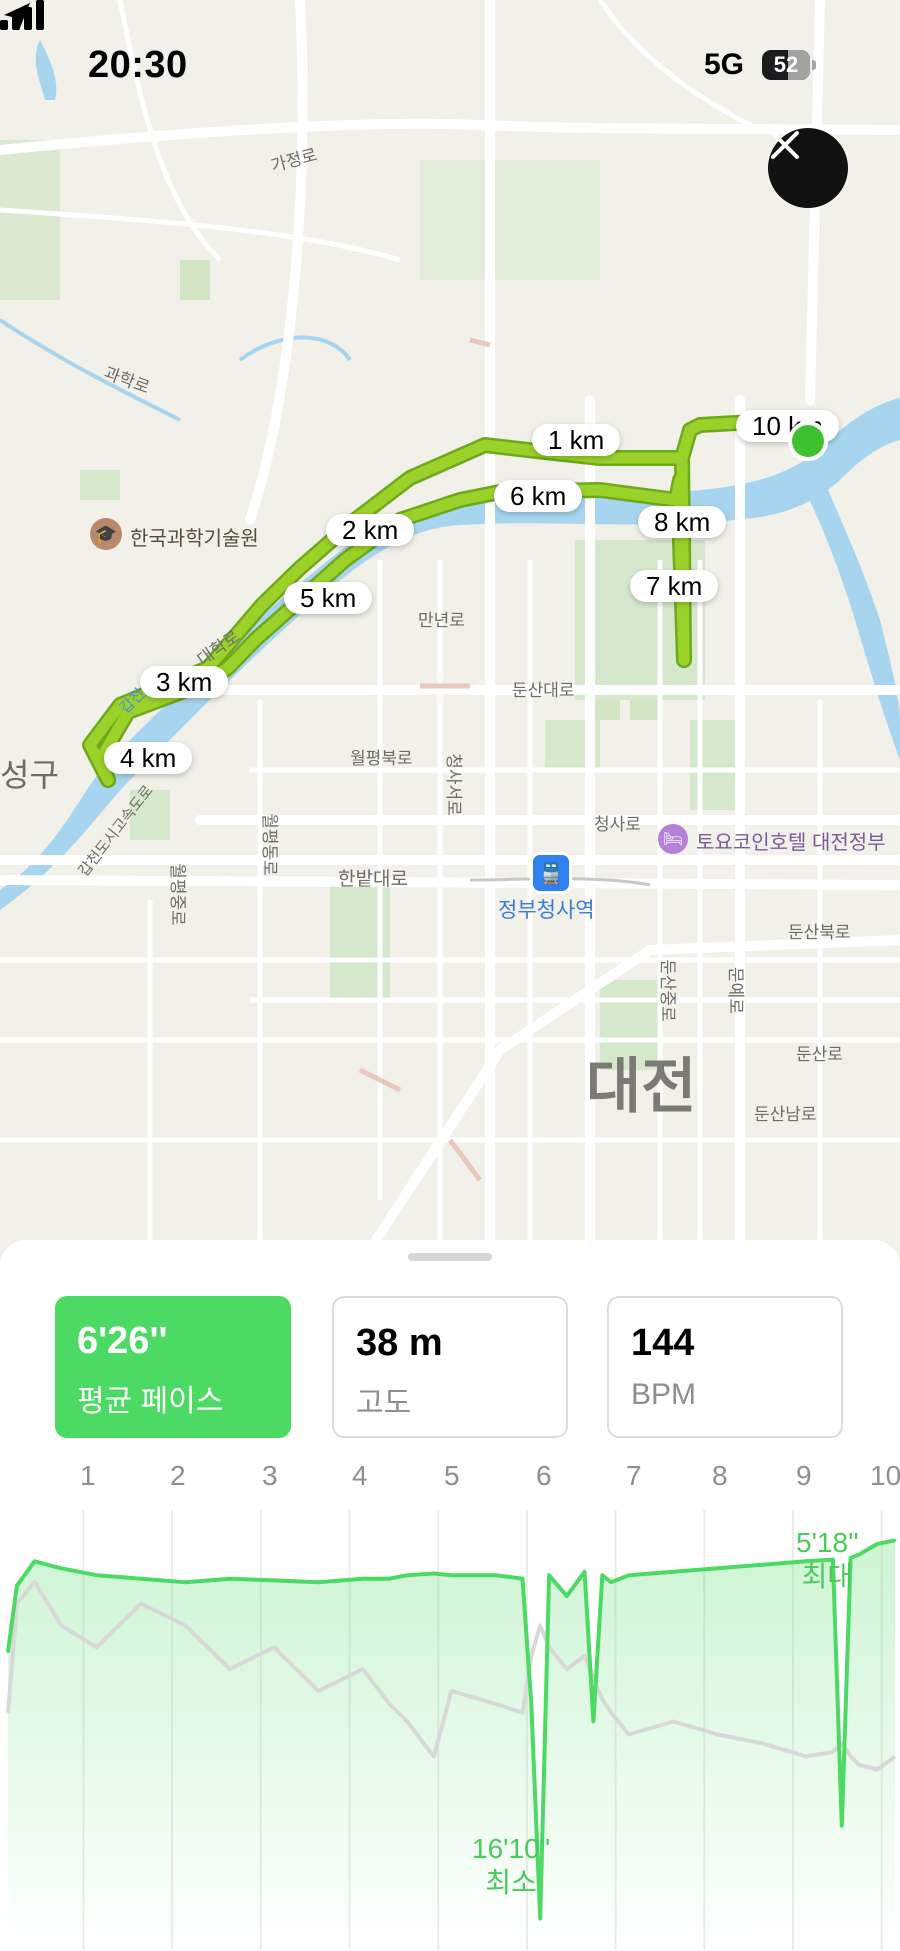 This screenshot has height=1951, width=900. I want to click on status-bar: 20:30 5G 52, so click(450, 65).